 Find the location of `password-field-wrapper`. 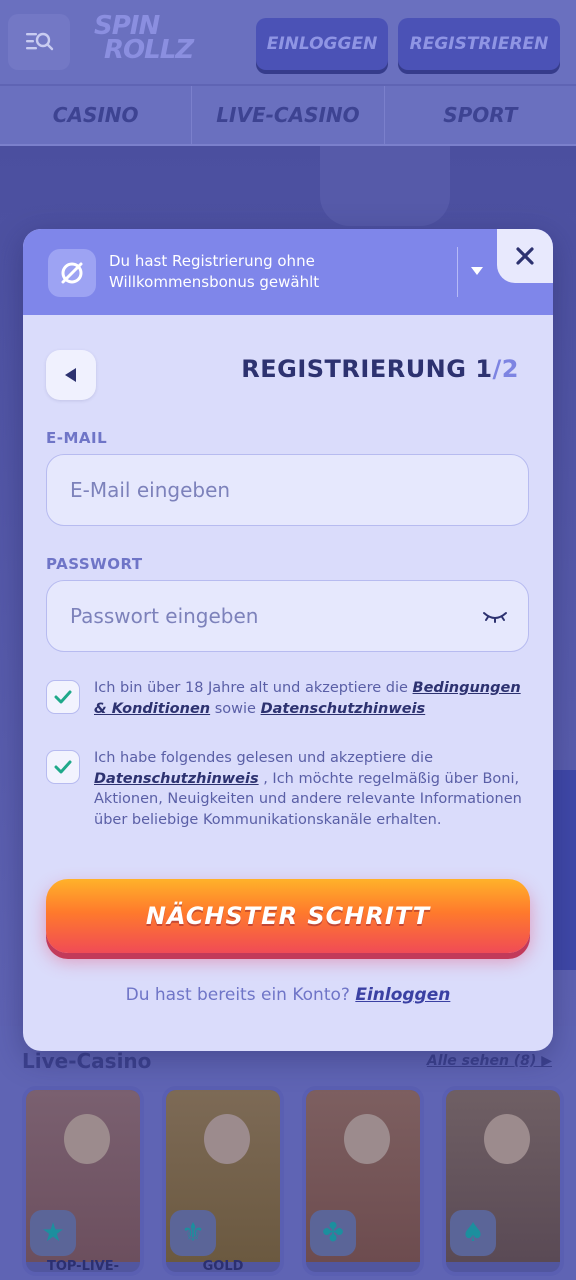

password-field-wrapper is located at coordinates (287, 616).